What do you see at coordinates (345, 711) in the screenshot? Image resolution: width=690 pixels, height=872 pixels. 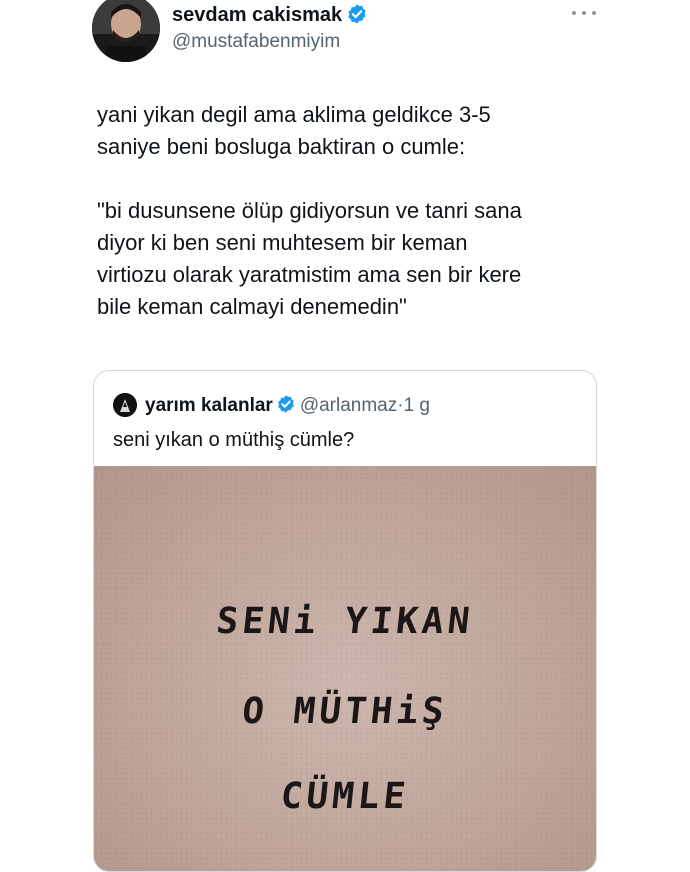 I see `image-text-line: O MÜTHiŞ` at bounding box center [345, 711].